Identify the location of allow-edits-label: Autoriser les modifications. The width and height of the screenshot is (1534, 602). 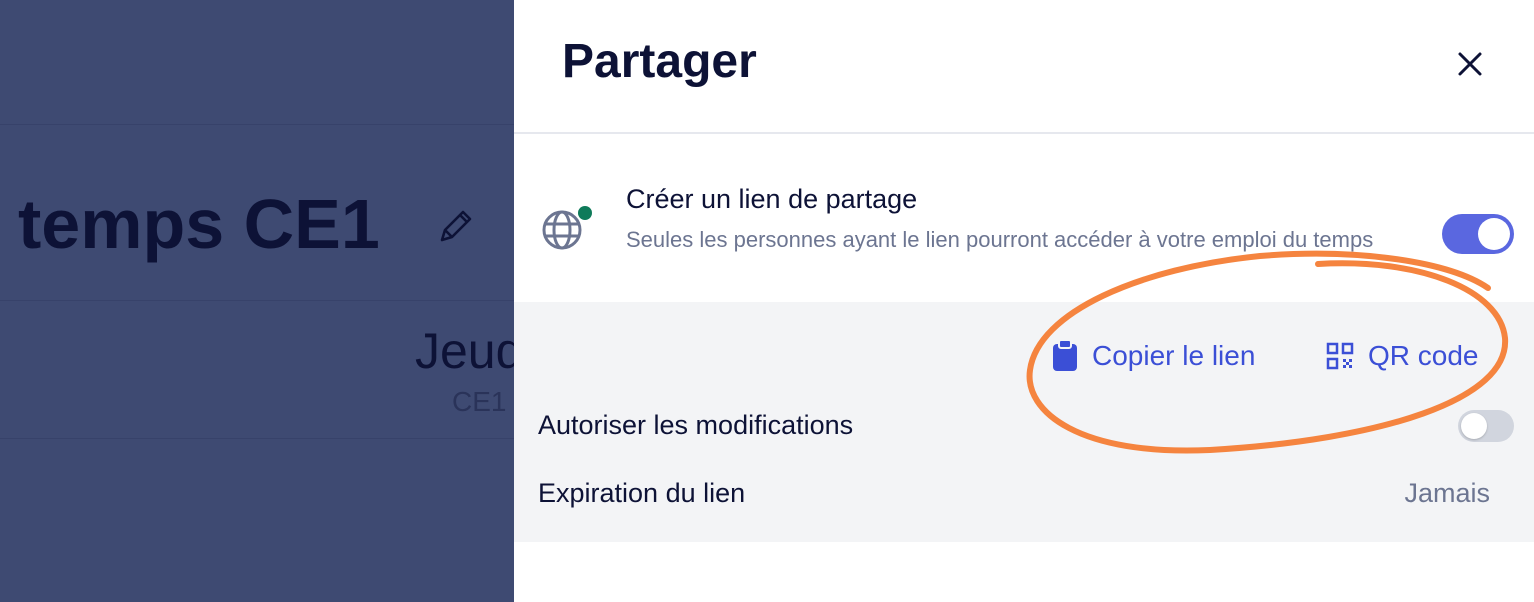
(696, 425).